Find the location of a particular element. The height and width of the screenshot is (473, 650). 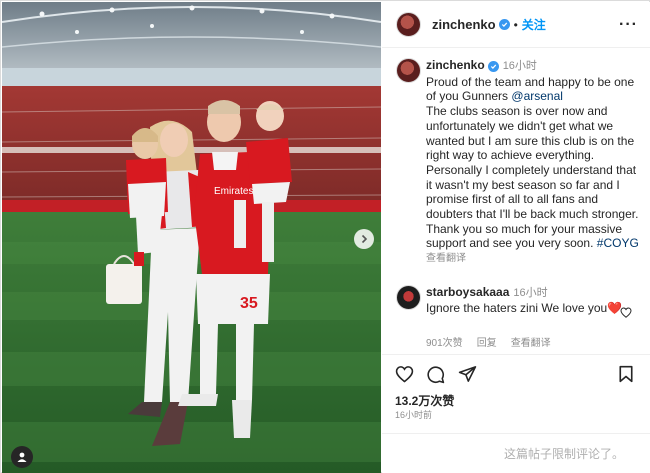

comment-bubble-icon is located at coordinates (435, 374).